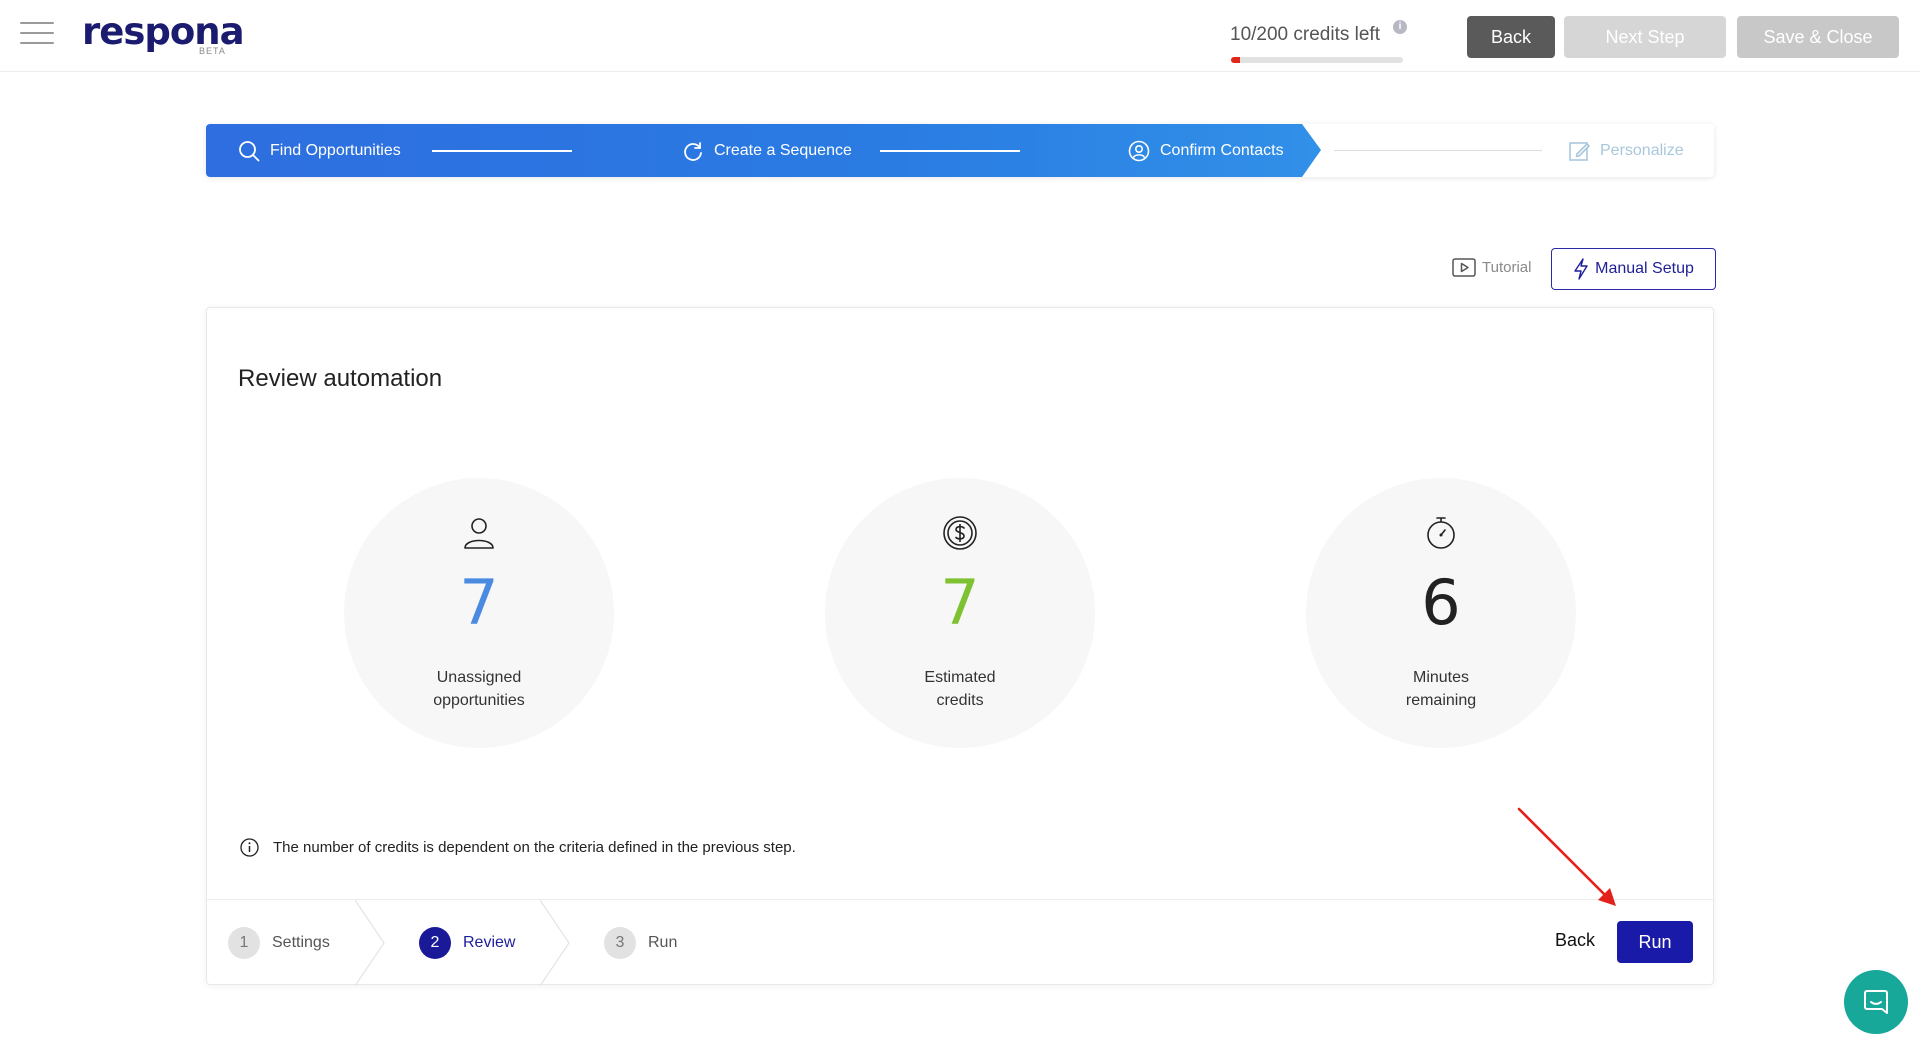  What do you see at coordinates (1317, 60) in the screenshot?
I see `credits-progress-bar` at bounding box center [1317, 60].